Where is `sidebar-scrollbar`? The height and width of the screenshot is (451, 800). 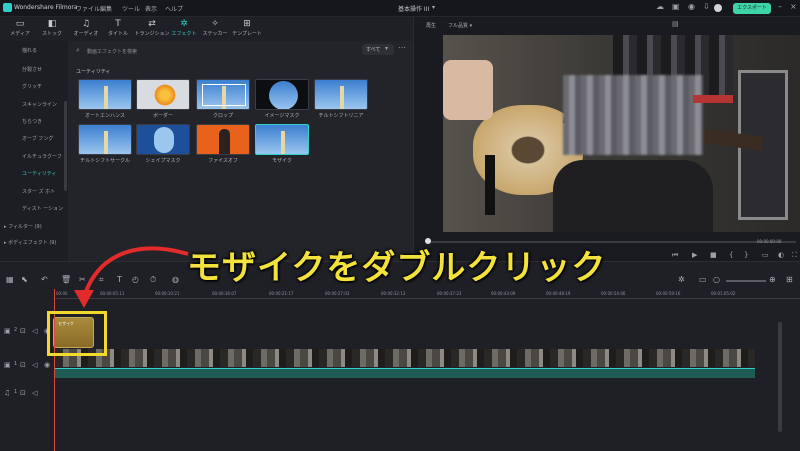
sidebar-scrollbar is located at coordinates (65, 146).